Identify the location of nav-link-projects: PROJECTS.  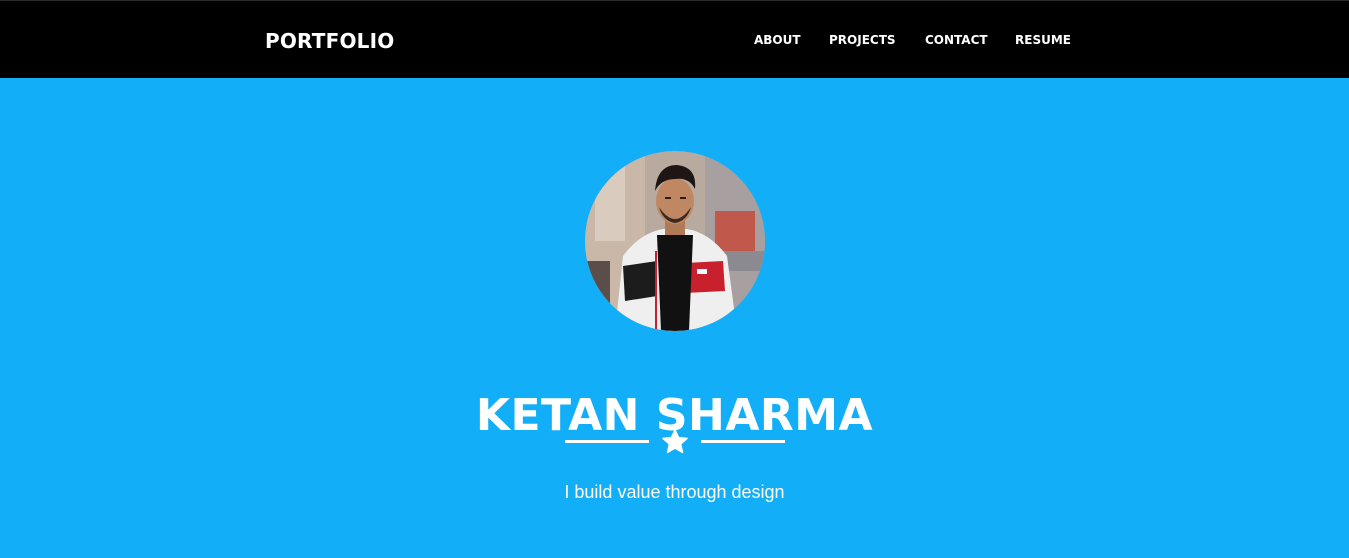
(862, 40).